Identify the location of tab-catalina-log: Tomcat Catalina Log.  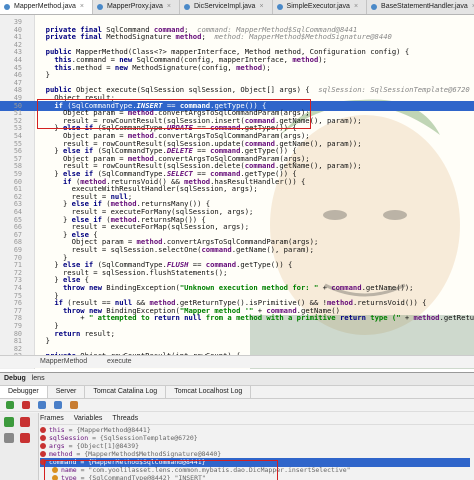
(126, 392).